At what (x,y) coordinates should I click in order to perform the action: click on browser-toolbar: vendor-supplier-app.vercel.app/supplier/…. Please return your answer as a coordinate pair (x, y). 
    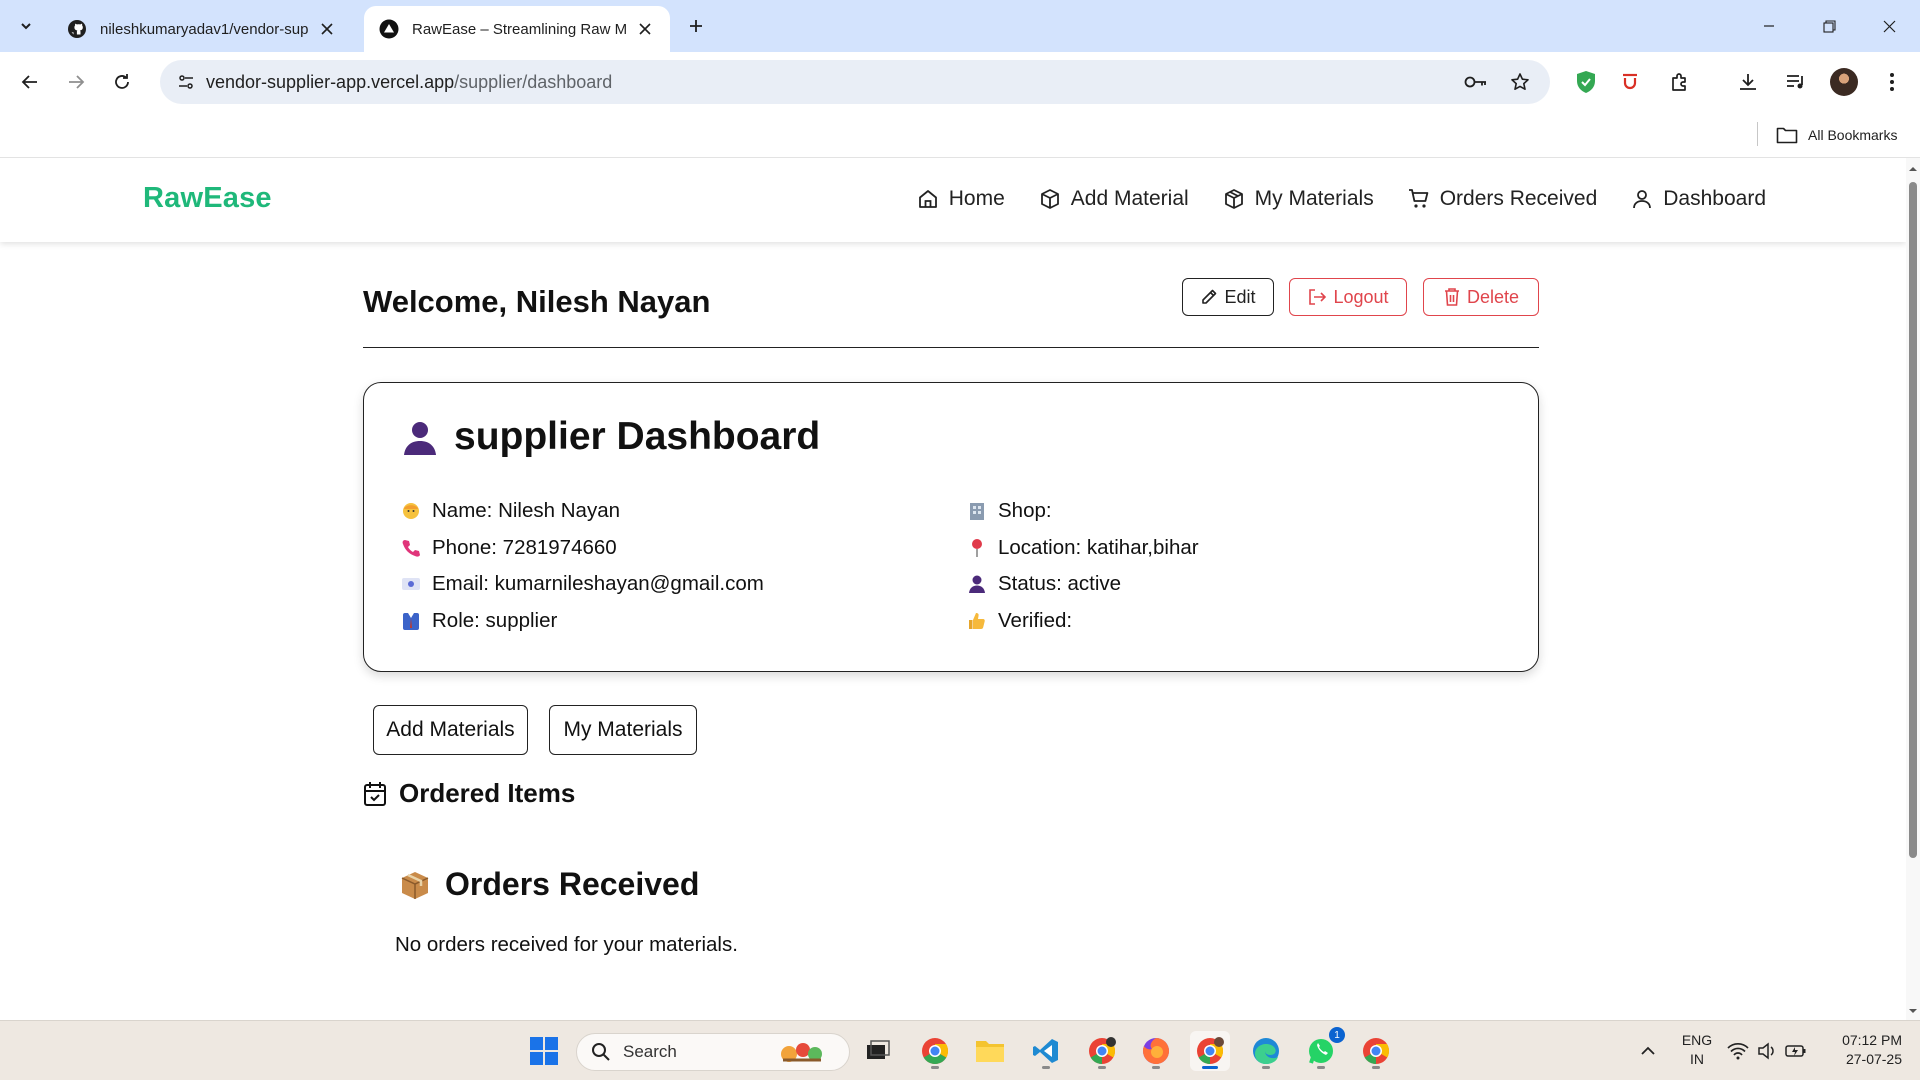
    Looking at the image, I should click on (960, 82).